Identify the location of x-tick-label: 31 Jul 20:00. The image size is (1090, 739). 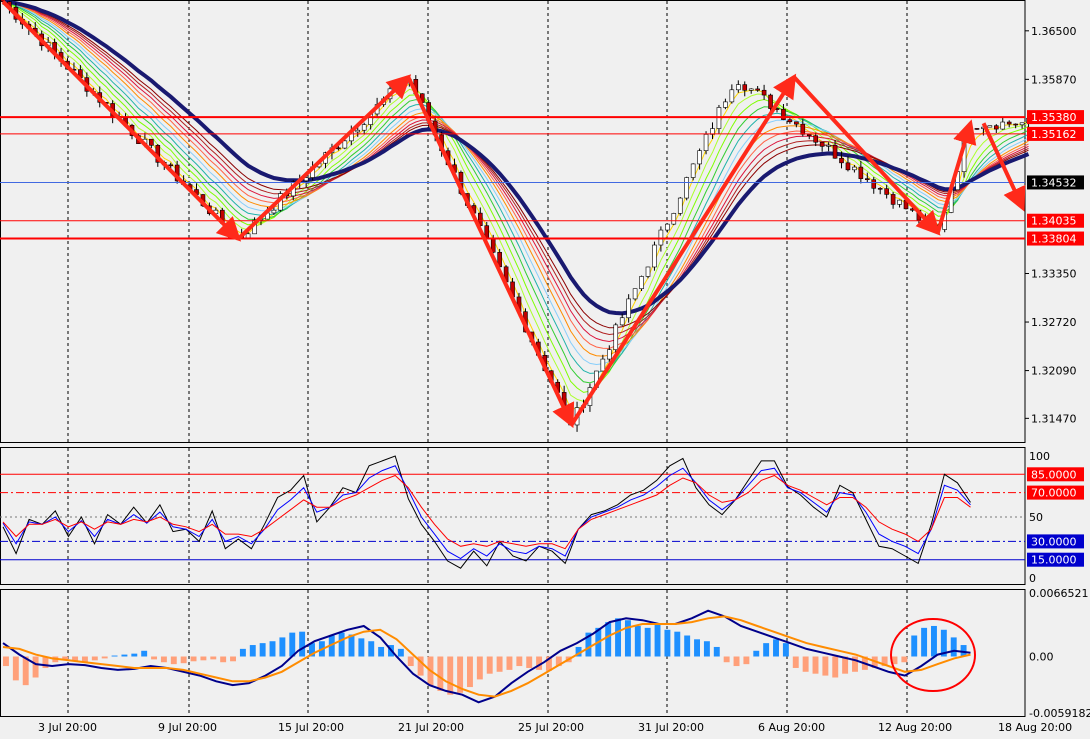
(671, 727).